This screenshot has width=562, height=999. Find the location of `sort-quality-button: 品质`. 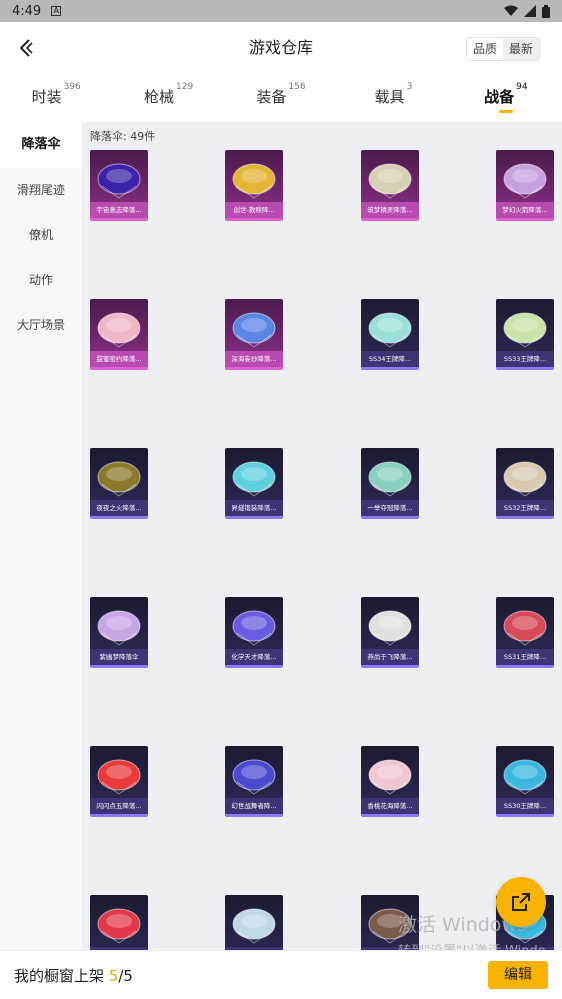

sort-quality-button: 品质 is located at coordinates (484, 49).